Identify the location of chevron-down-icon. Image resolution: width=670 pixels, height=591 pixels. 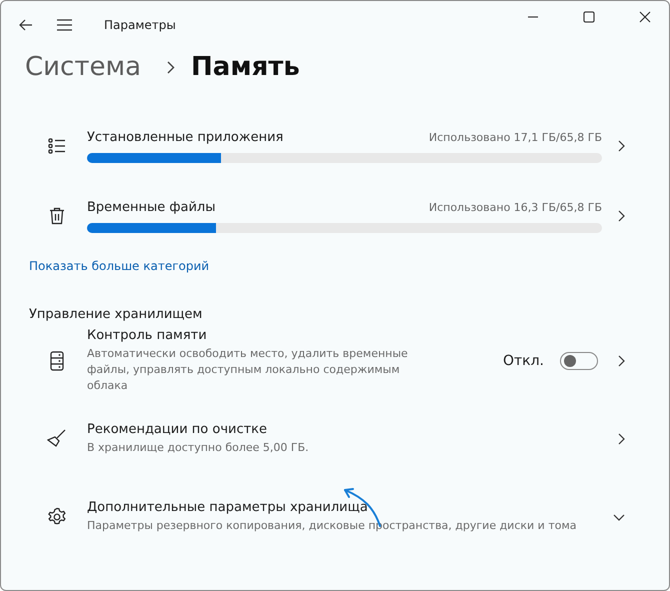
(619, 517).